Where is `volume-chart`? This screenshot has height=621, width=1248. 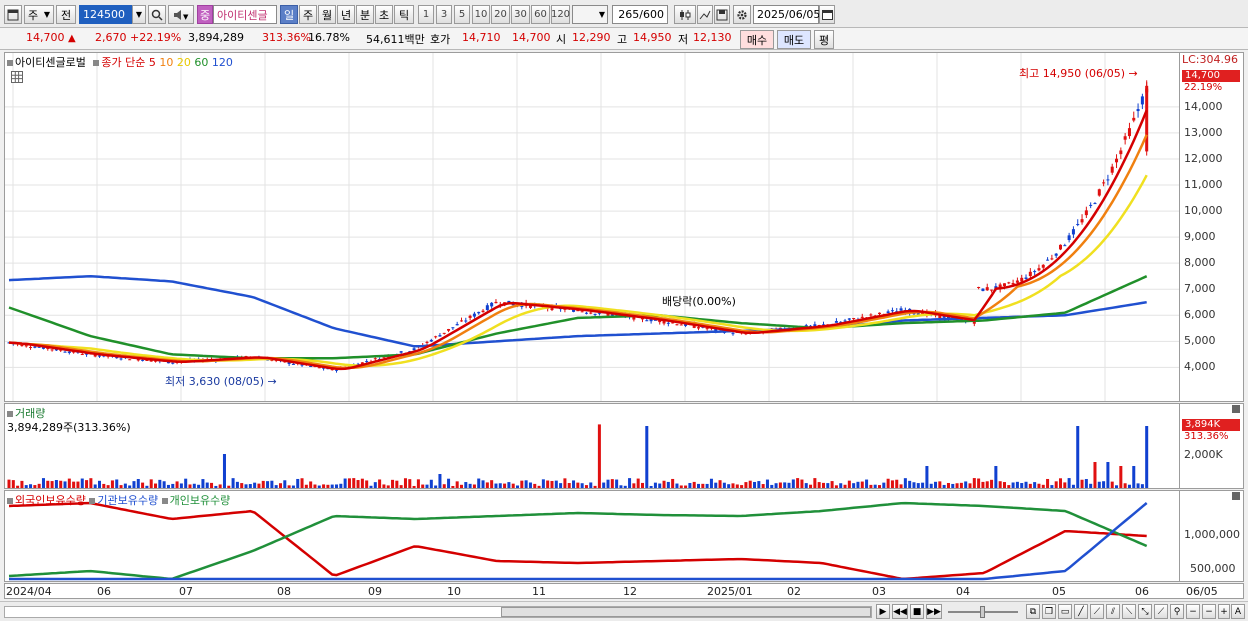 volume-chart is located at coordinates (592, 446).